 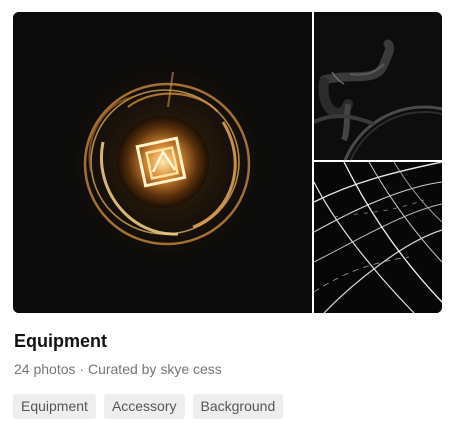 I want to click on light-streaks-image, so click(x=378, y=237).